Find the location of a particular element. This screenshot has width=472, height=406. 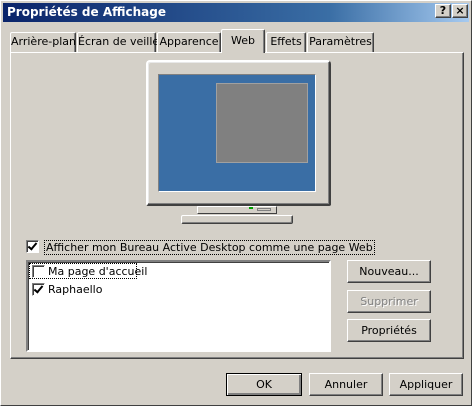

power-led-icon is located at coordinates (251, 208).